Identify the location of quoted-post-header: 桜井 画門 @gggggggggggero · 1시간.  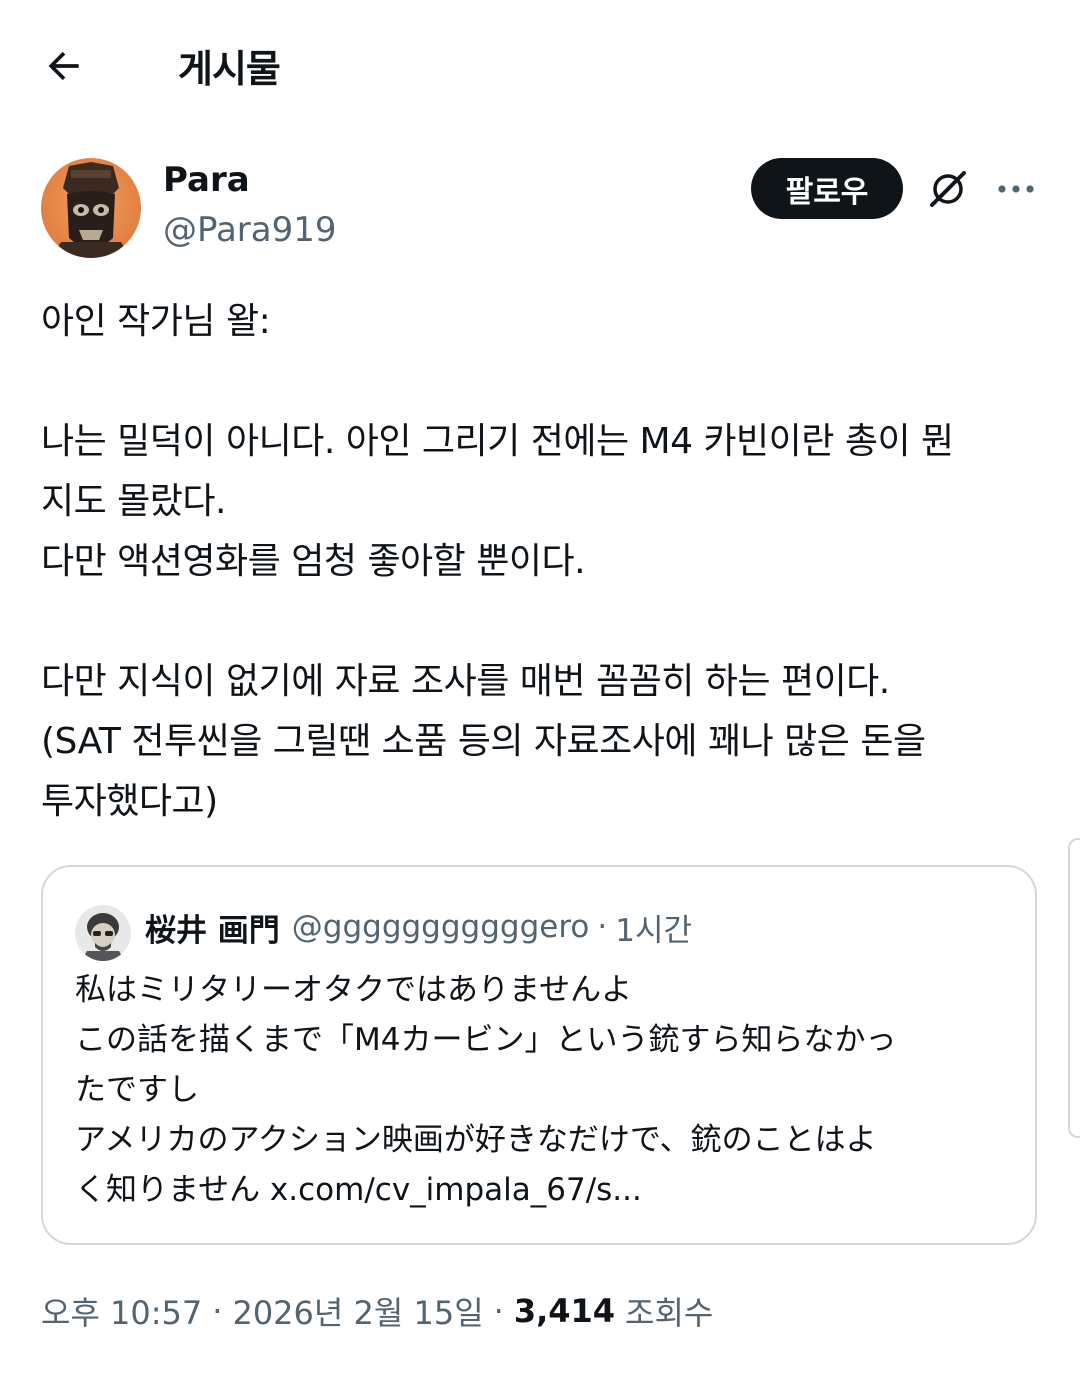
(418, 927).